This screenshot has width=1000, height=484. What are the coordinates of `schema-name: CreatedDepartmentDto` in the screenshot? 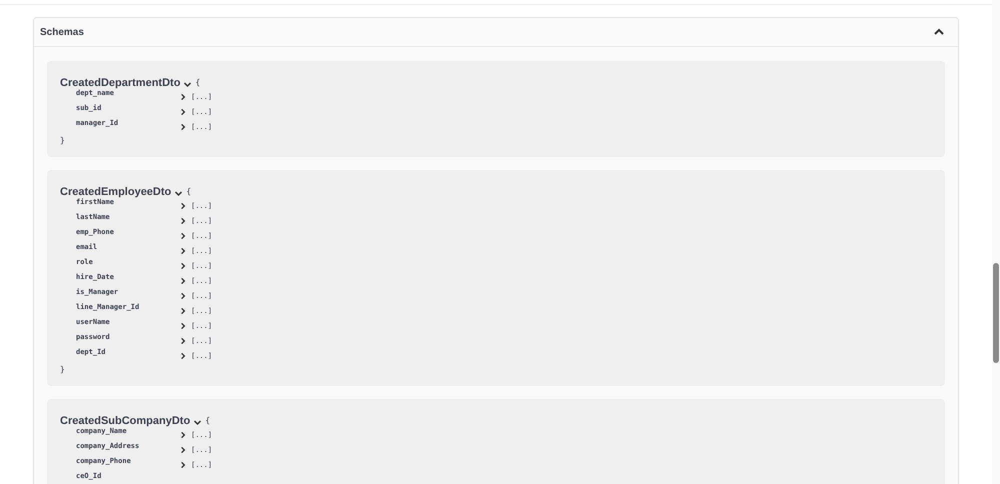 It's located at (120, 83).